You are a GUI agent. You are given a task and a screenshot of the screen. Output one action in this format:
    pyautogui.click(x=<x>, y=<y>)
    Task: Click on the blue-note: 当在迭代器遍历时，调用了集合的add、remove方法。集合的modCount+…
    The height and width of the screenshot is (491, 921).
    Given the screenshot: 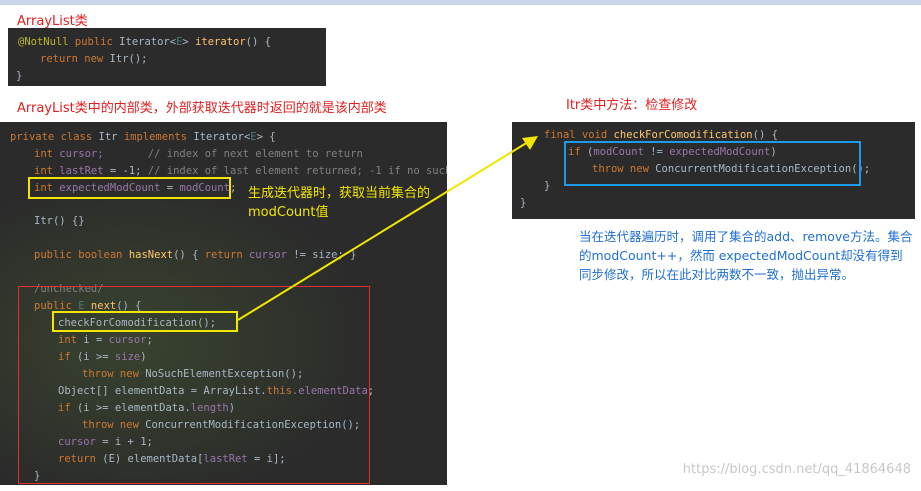 What is the action you would take?
    pyautogui.click(x=746, y=255)
    